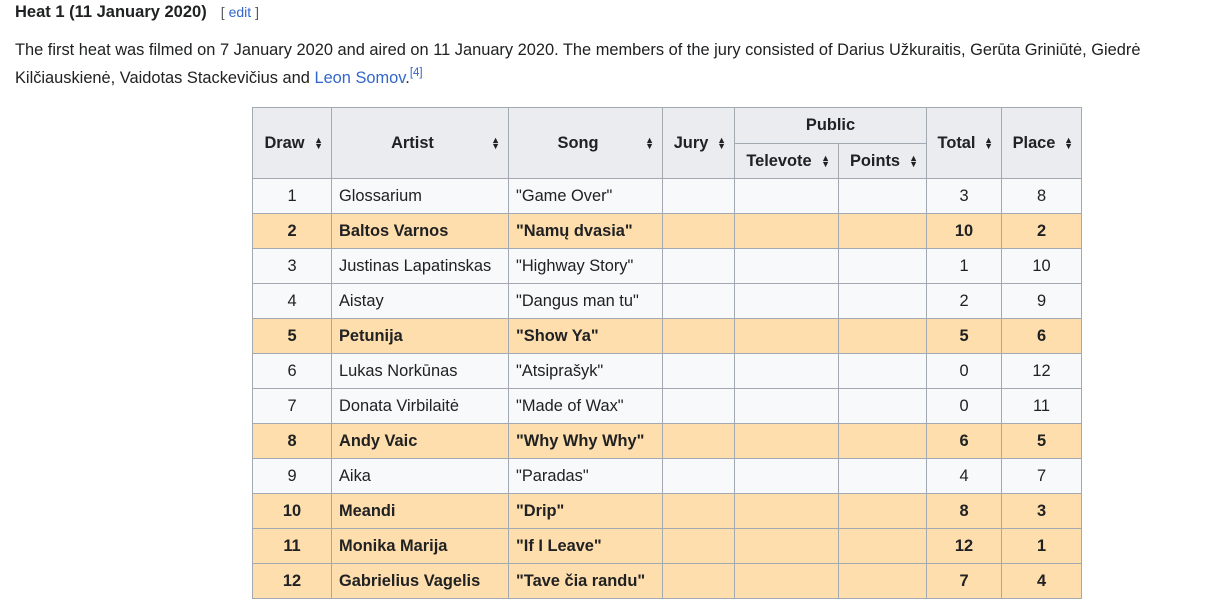  Describe the element at coordinates (585, 301) in the screenshot. I see `cell-song: "Dangus man tu"` at that location.